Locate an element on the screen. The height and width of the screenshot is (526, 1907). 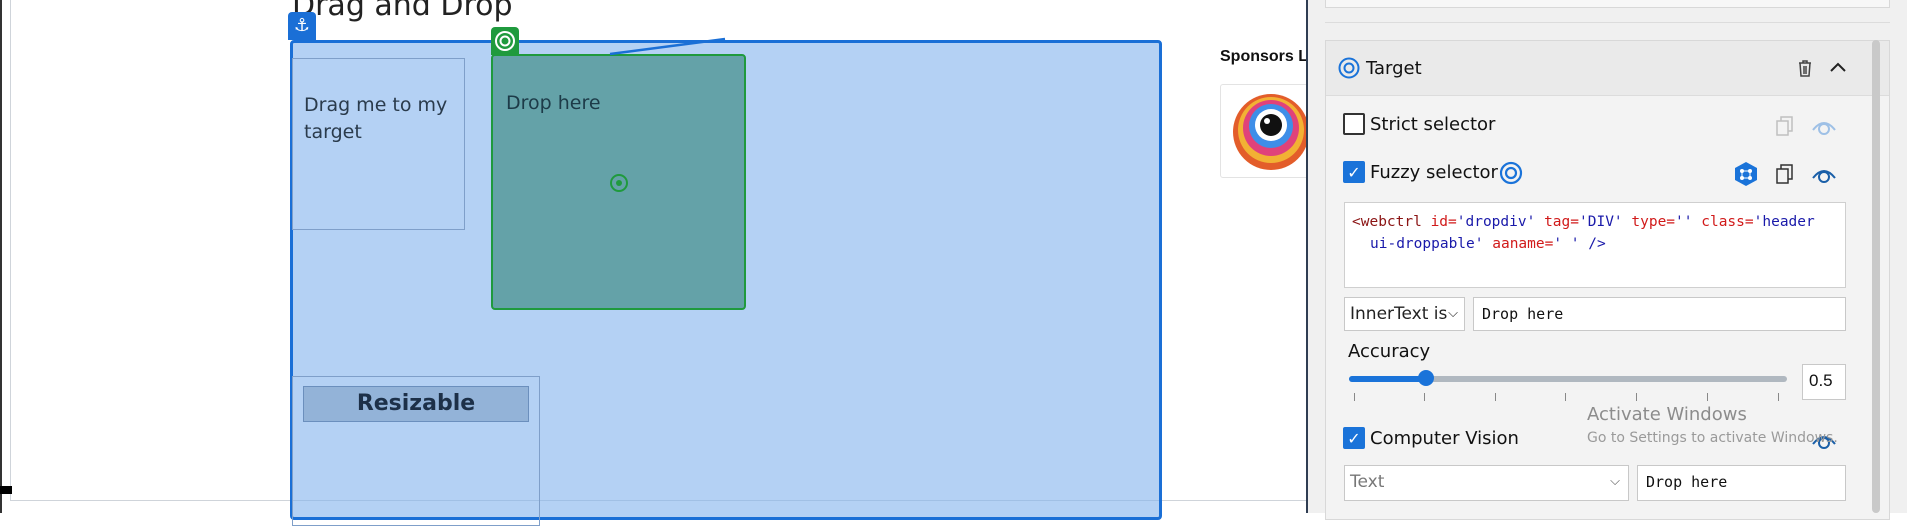
cv-type-select: Text ⌵ is located at coordinates (1486, 483).